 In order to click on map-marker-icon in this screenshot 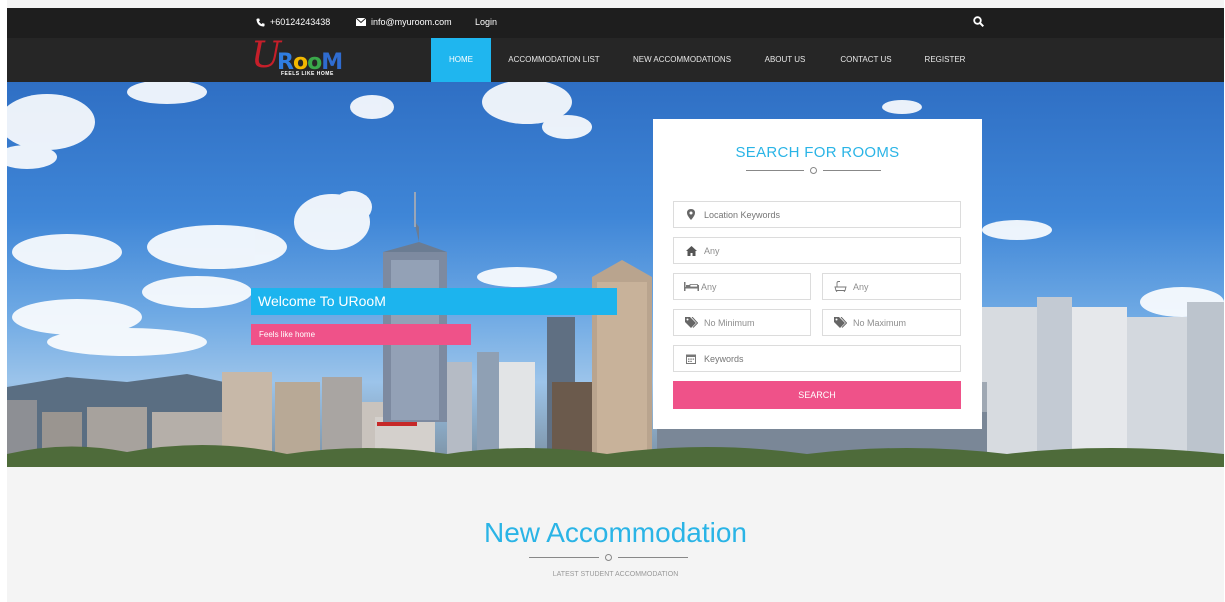, I will do `click(691, 215)`.